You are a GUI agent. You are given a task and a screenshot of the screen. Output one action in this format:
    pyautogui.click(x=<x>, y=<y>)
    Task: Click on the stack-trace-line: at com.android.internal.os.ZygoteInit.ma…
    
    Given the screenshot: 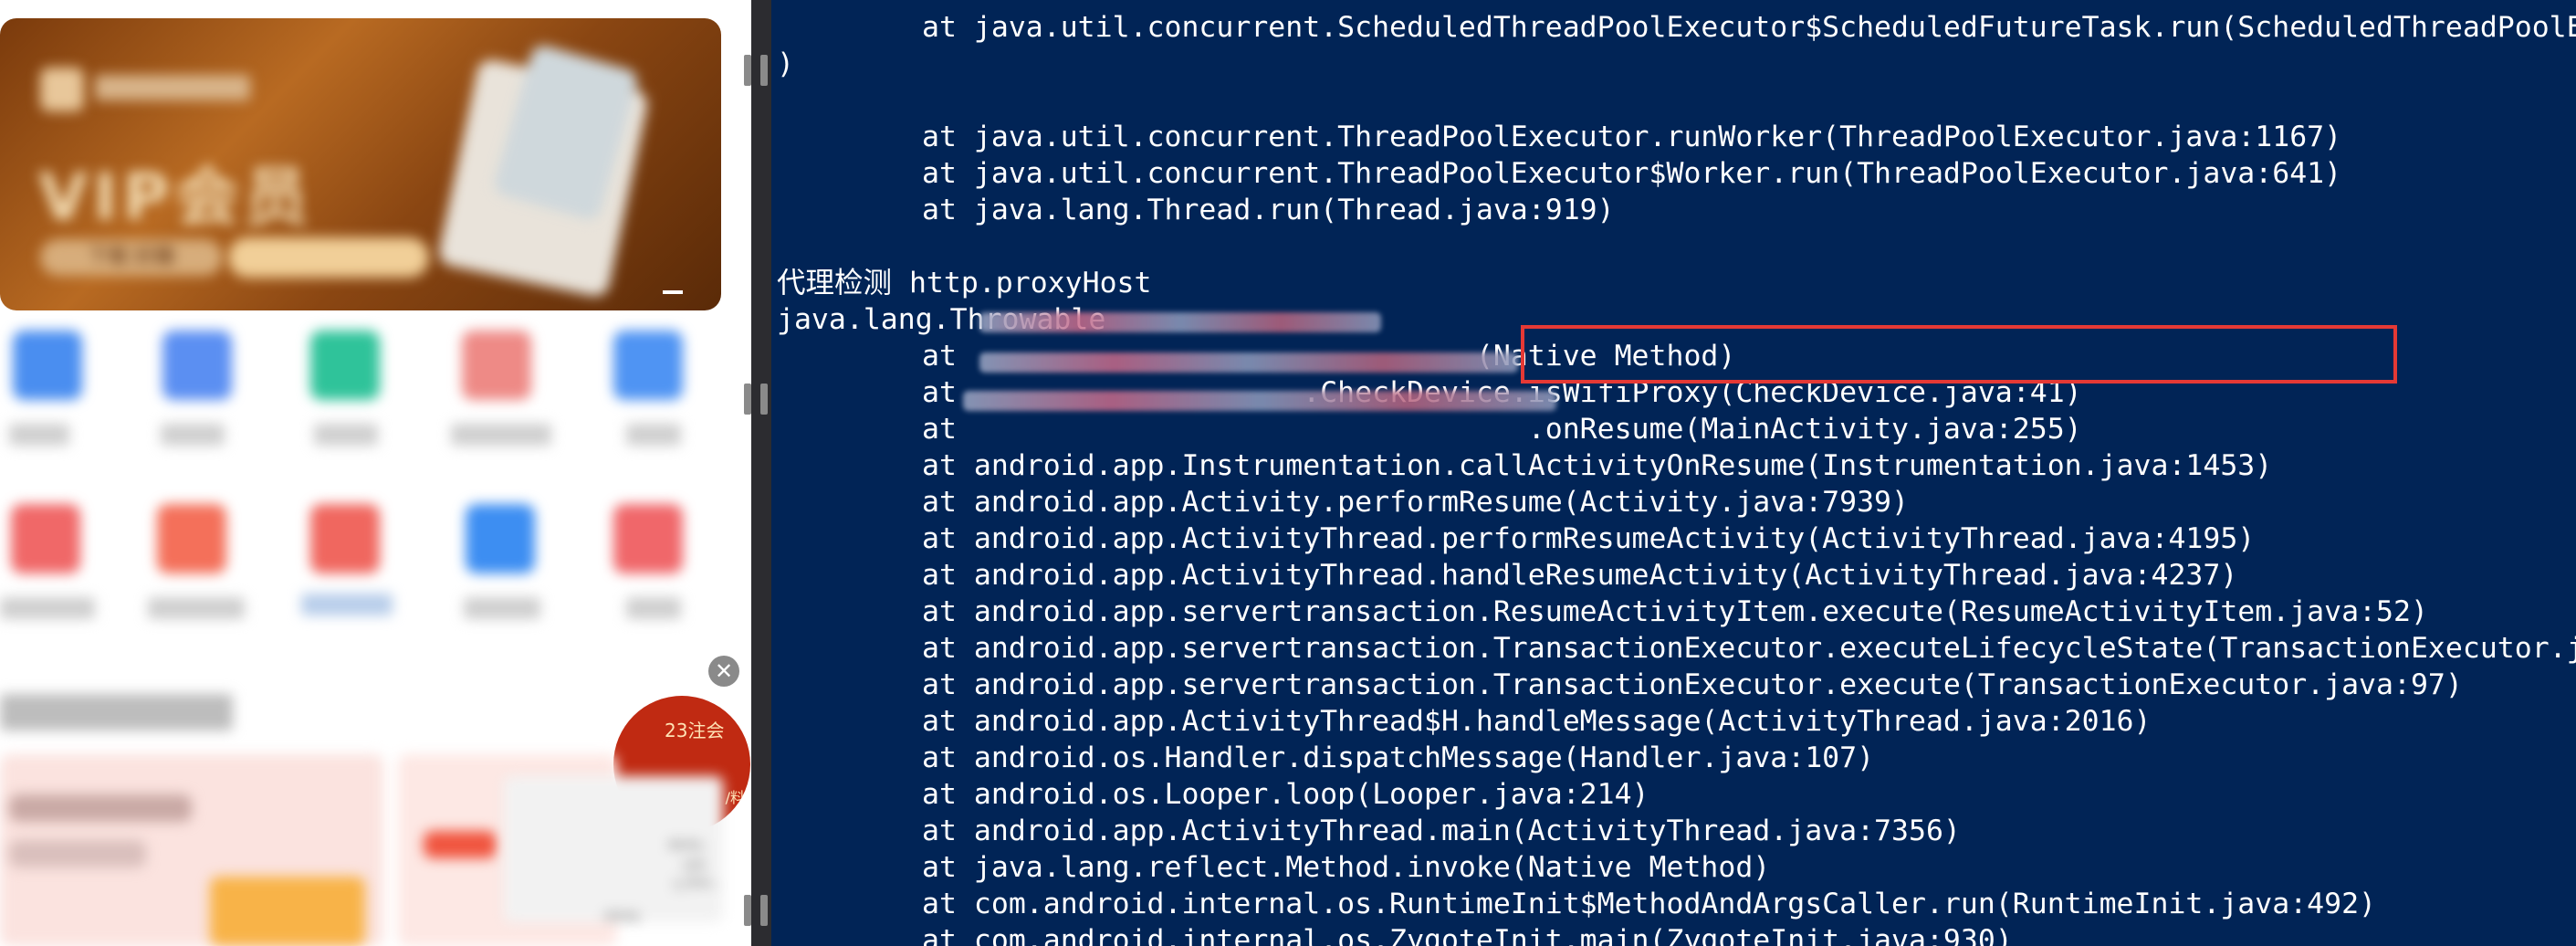 What is the action you would take?
    pyautogui.click(x=1468, y=935)
    